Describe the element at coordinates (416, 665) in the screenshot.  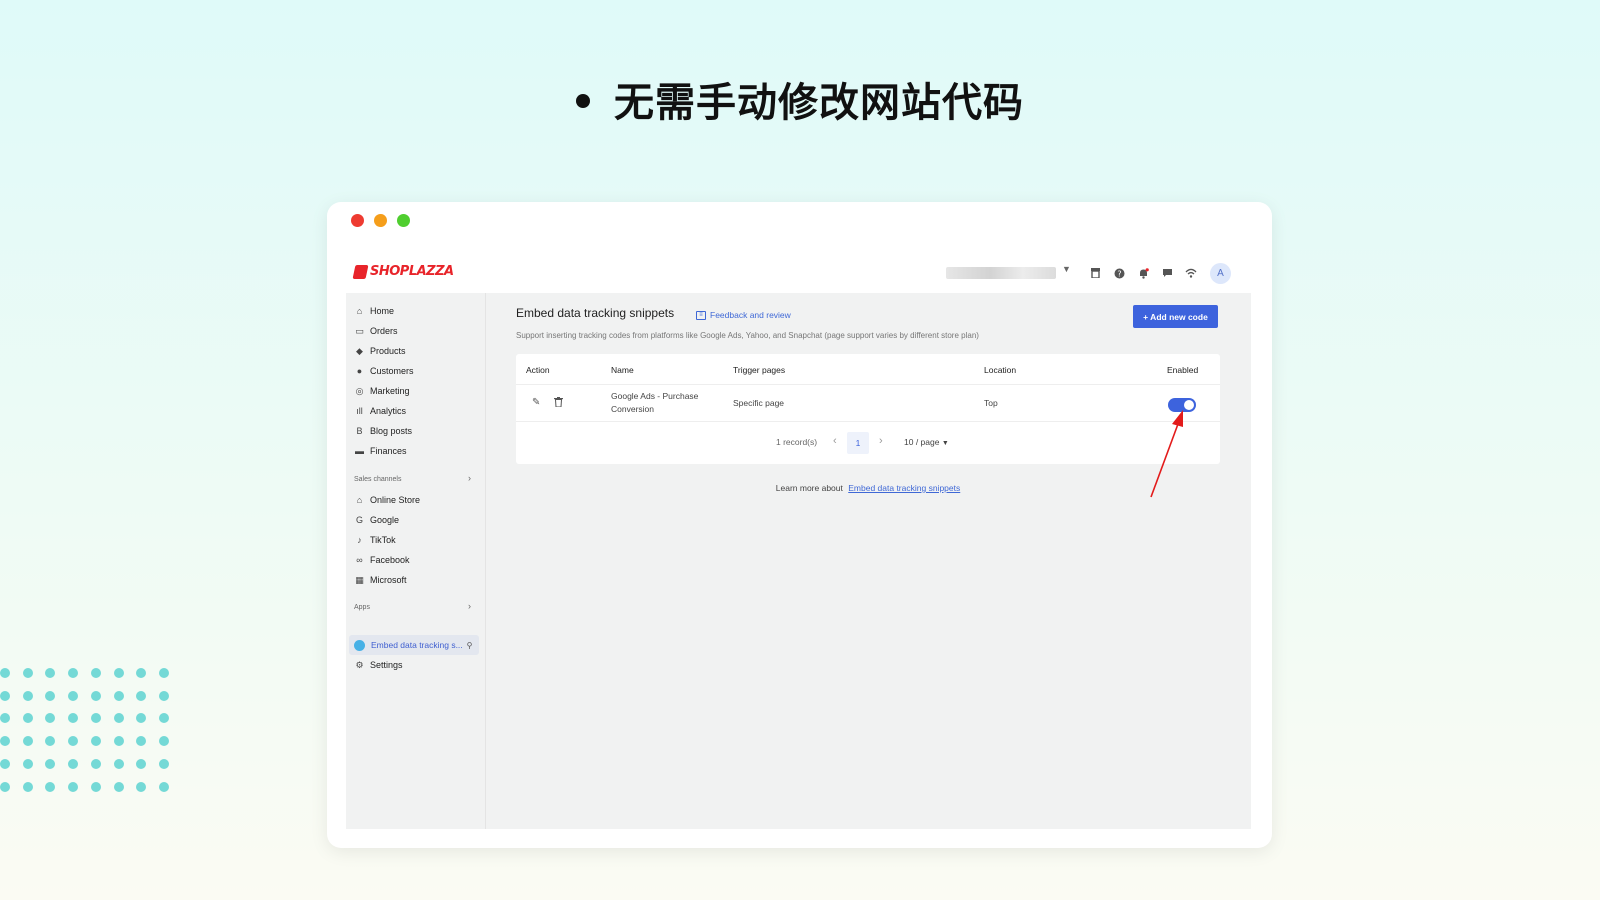
I see `sidebar-item-settings: ⚙ Settings` at that location.